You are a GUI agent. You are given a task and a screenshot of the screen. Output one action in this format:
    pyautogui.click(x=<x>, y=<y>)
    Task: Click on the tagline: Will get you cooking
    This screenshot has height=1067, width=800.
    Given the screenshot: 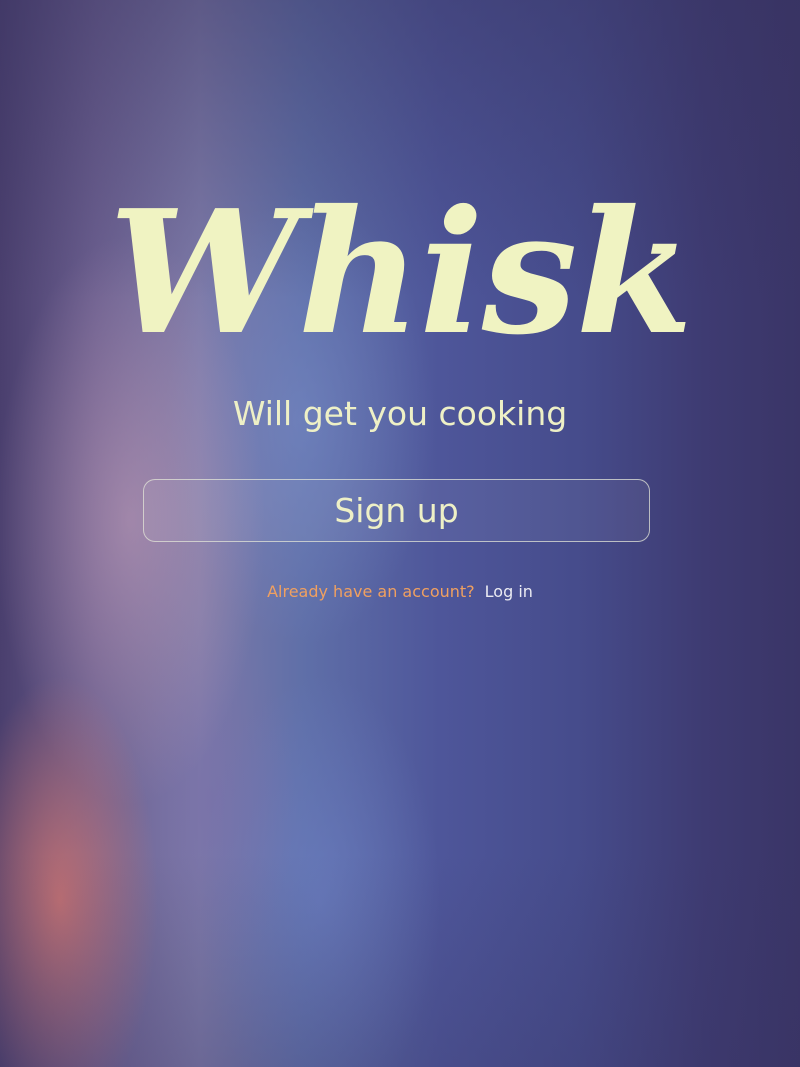 What is the action you would take?
    pyautogui.click(x=400, y=413)
    